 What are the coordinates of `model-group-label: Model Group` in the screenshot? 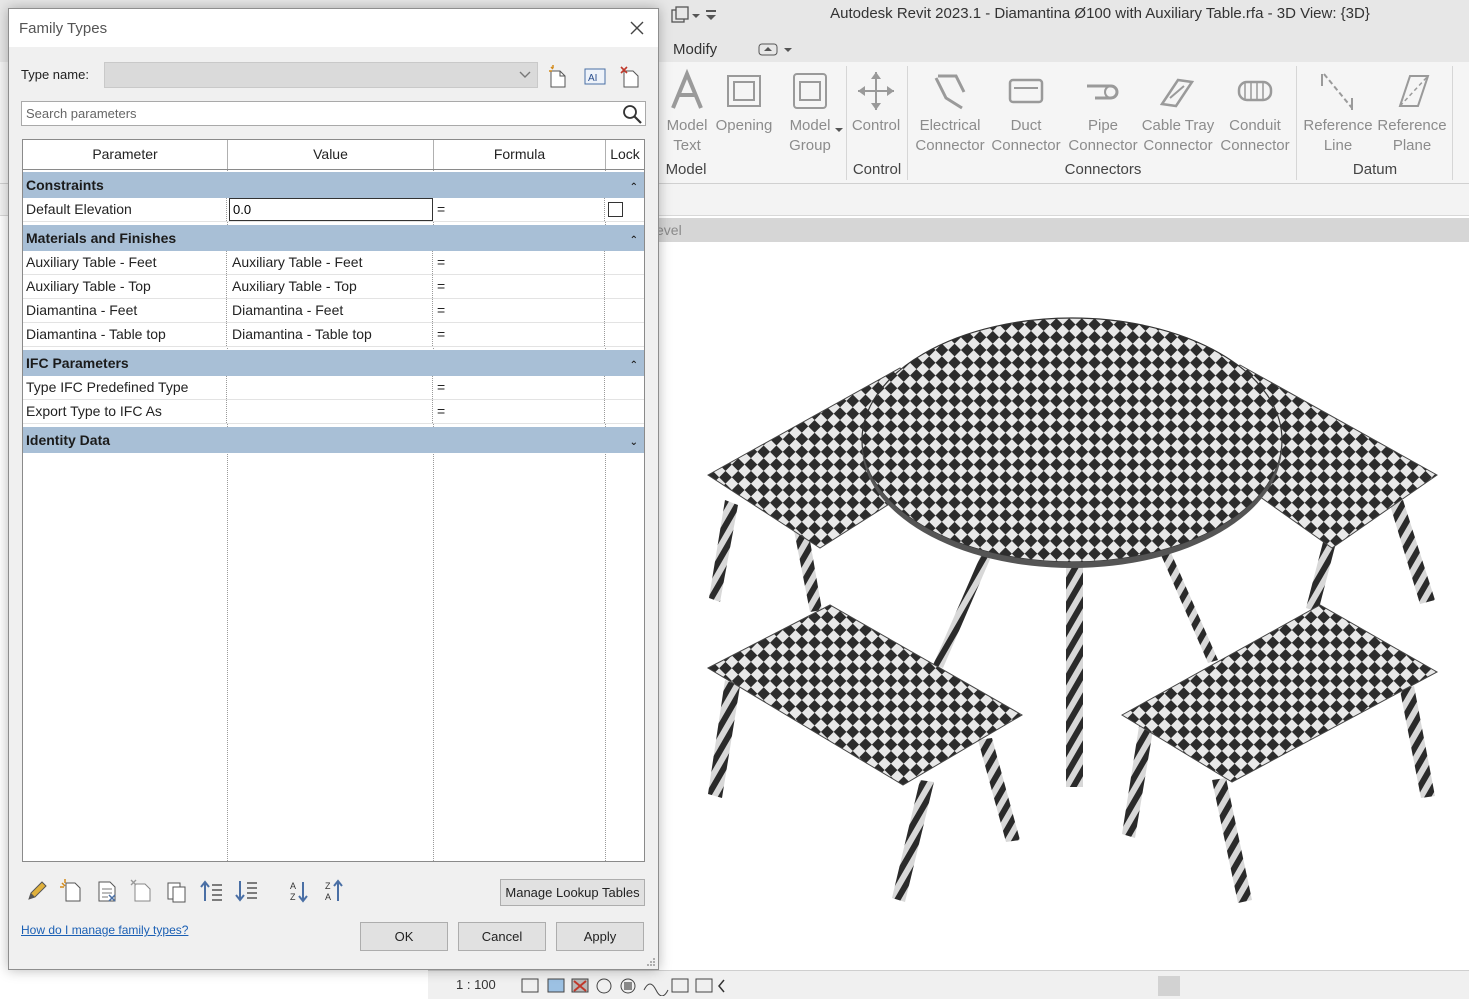 It's located at (810, 135).